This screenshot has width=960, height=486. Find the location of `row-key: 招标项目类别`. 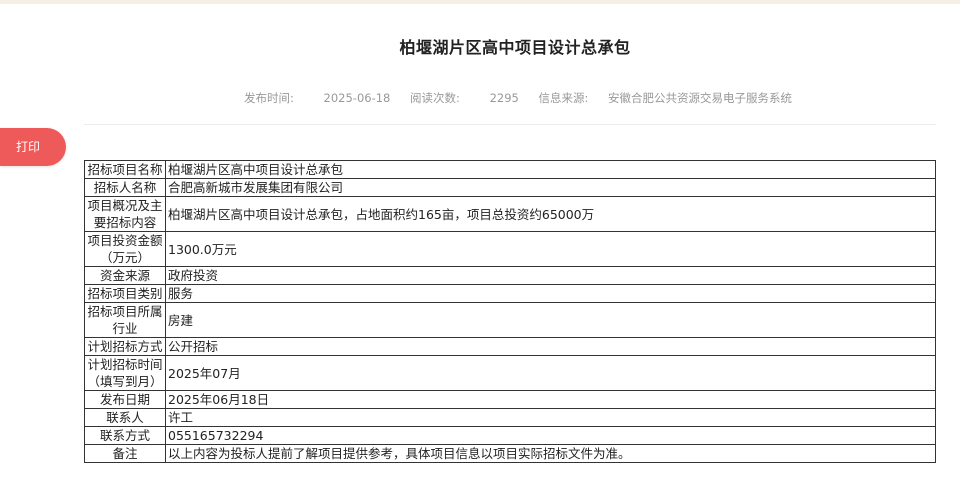

row-key: 招标项目类别 is located at coordinates (125, 293).